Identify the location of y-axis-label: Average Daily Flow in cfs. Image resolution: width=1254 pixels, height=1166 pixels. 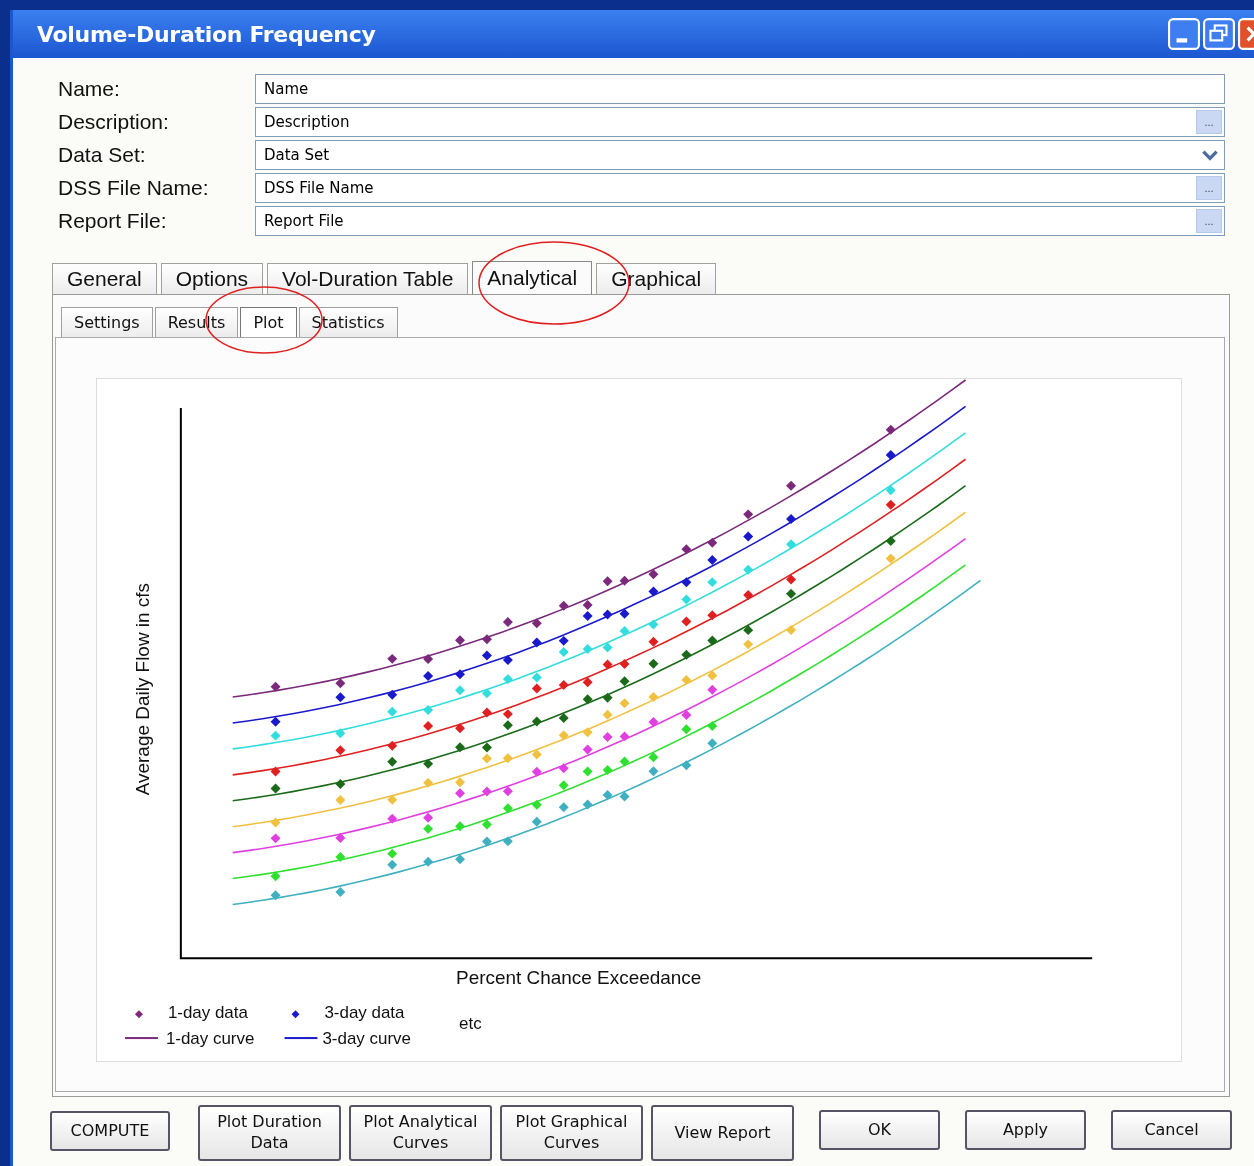
(142, 689).